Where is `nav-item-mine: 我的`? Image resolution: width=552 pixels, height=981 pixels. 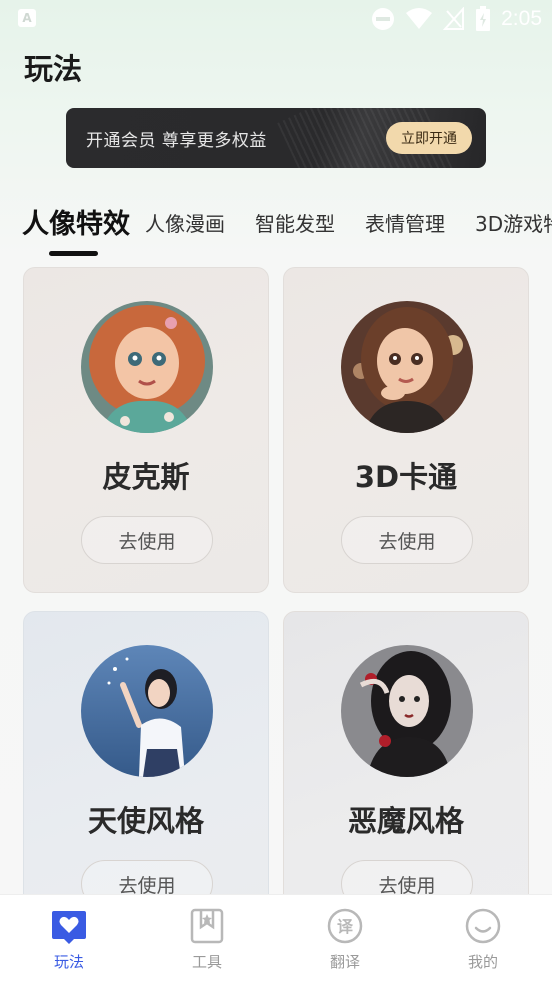 nav-item-mine: 我的 is located at coordinates (483, 938).